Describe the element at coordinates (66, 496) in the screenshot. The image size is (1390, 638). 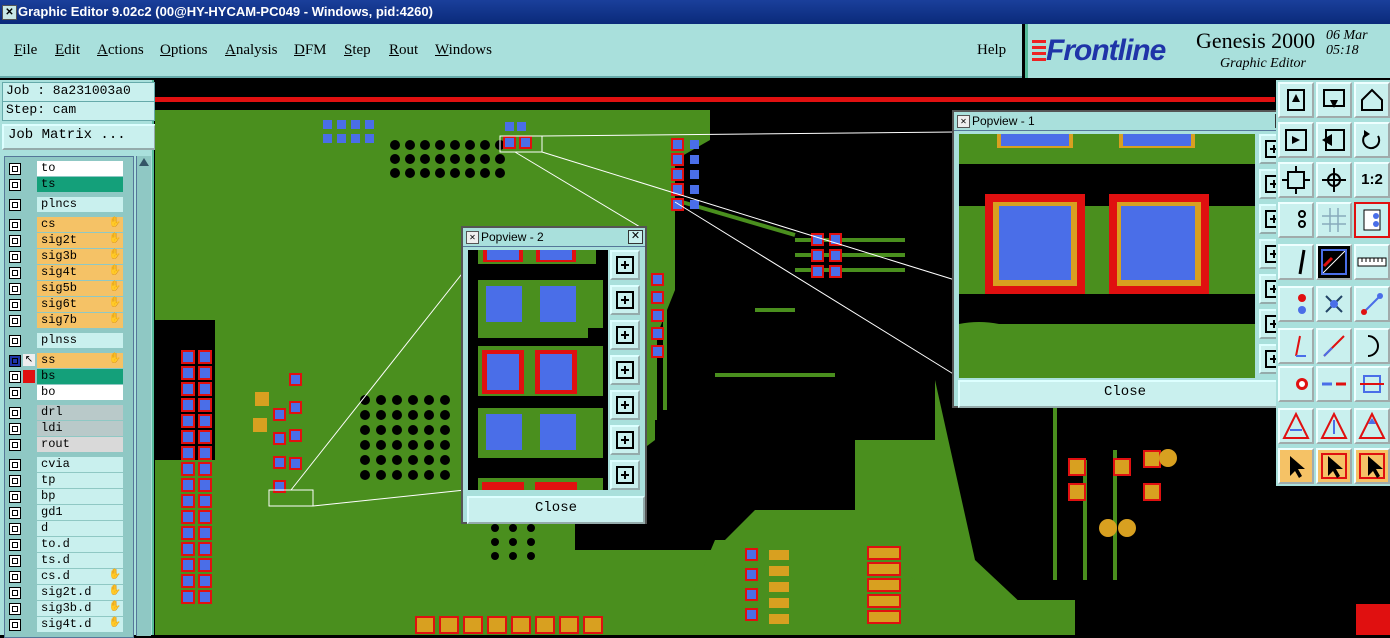
I see `layer-row-bp: bp` at that location.